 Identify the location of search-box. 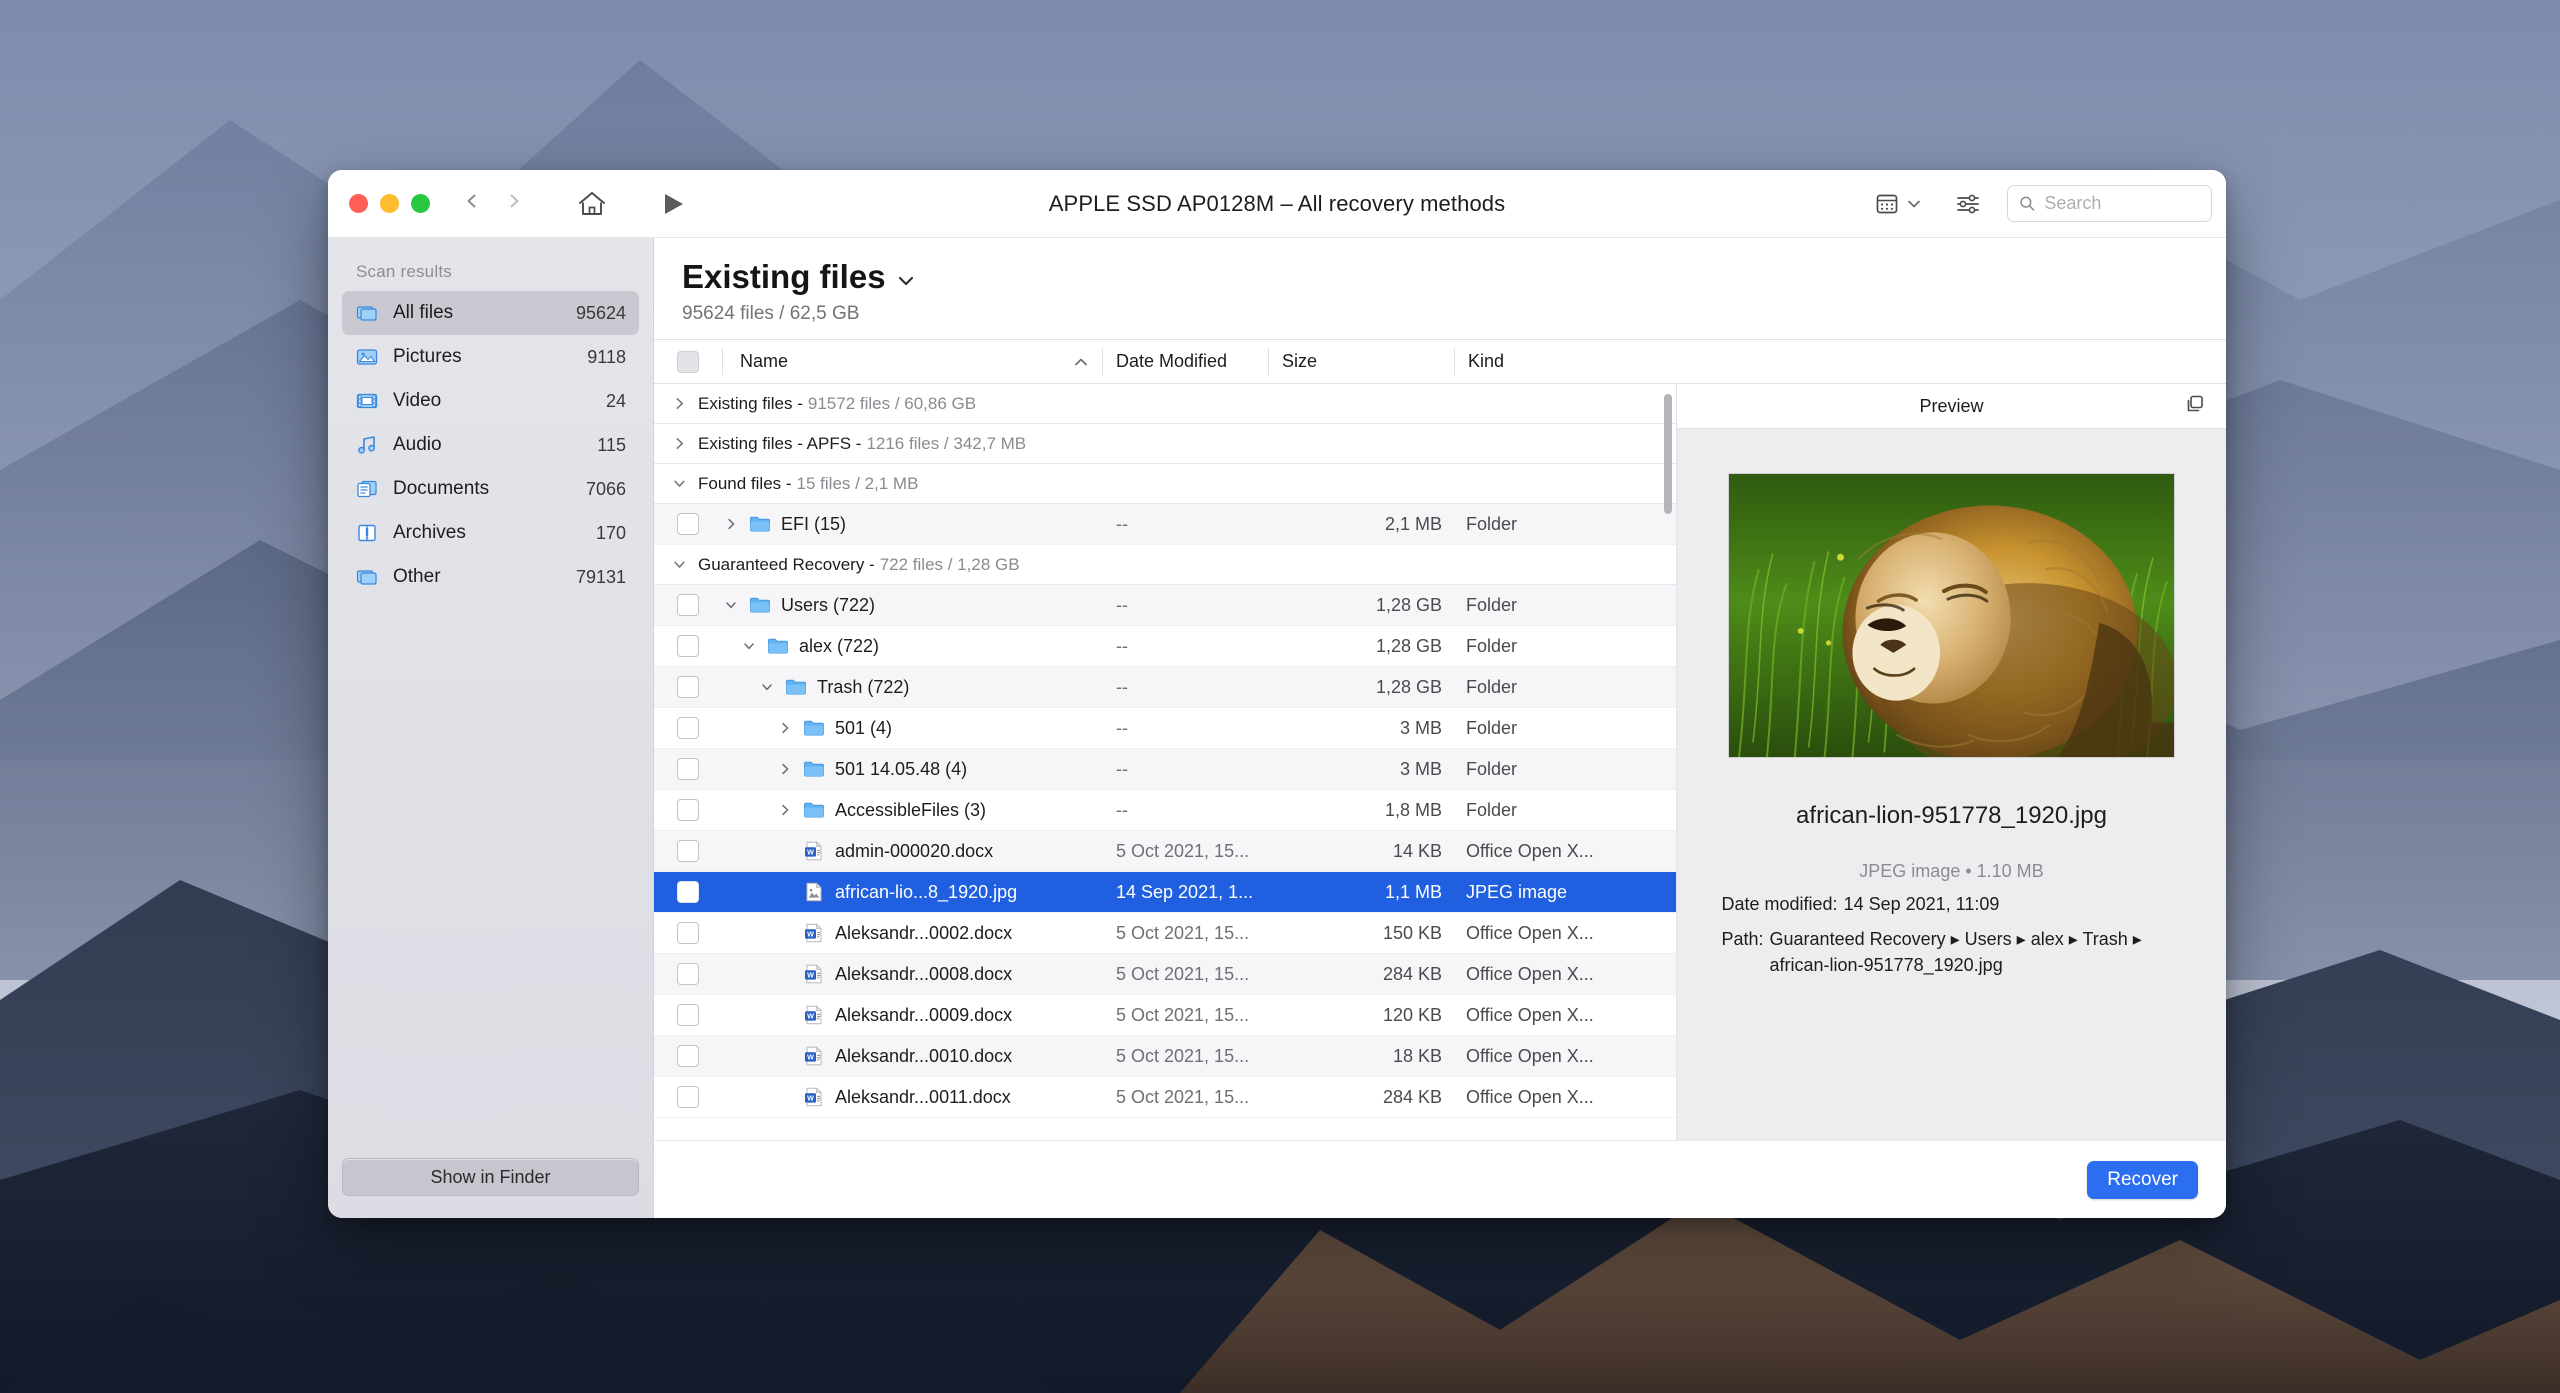
(2109, 203).